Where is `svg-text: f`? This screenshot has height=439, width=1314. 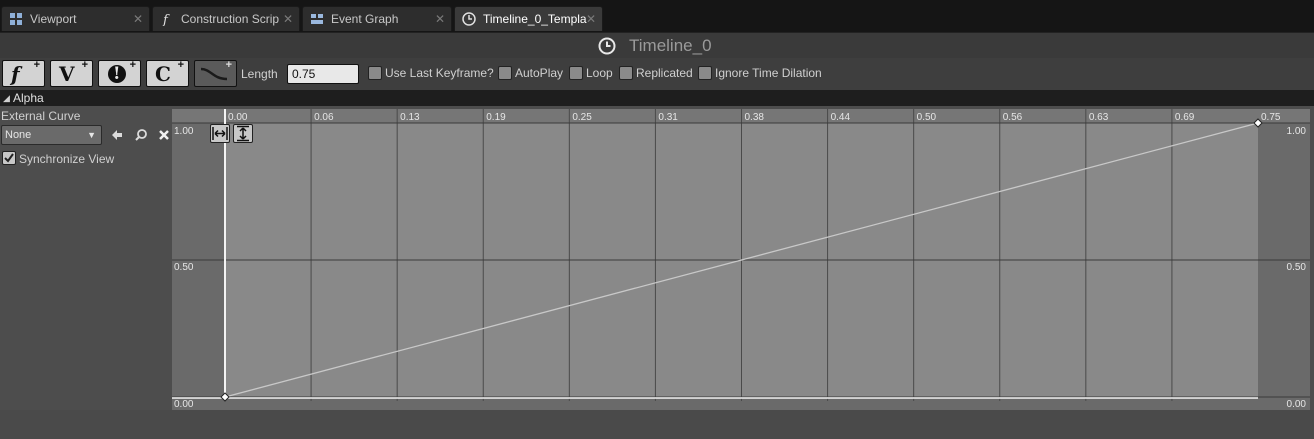
svg-text: f is located at coordinates (166, 19).